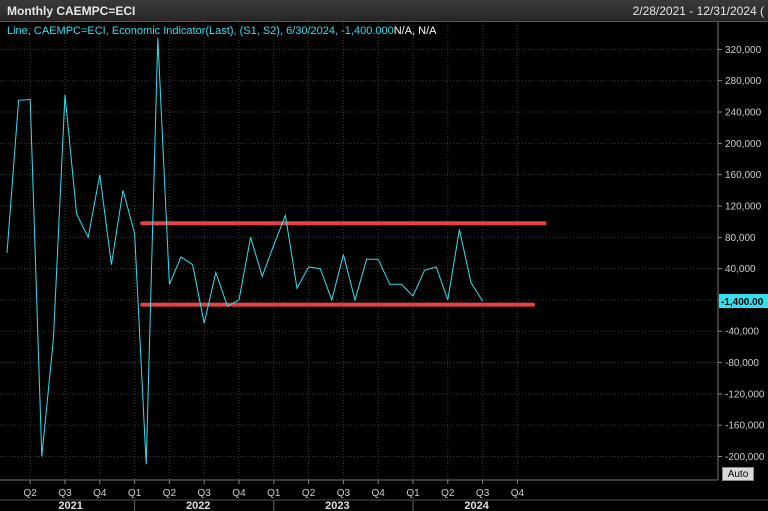 The width and height of the screenshot is (768, 511). Describe the element at coordinates (743, 81) in the screenshot. I see `y-tick-label: 280,000` at that location.